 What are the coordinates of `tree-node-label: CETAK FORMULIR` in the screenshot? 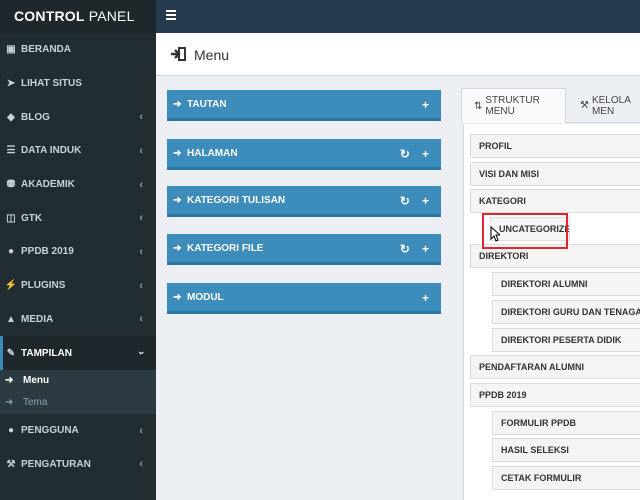 It's located at (541, 478).